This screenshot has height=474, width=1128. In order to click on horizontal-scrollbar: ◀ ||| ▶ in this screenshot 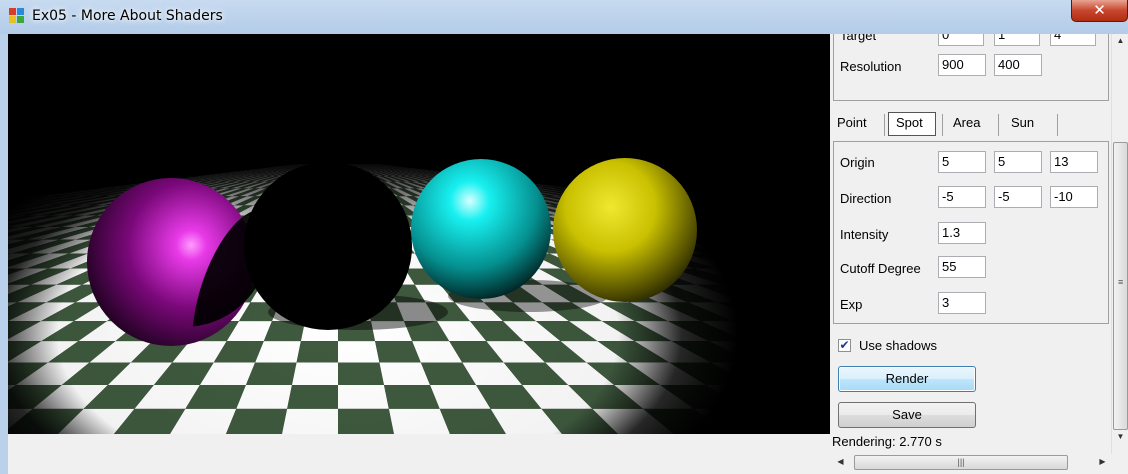, I will do `click(971, 462)`.